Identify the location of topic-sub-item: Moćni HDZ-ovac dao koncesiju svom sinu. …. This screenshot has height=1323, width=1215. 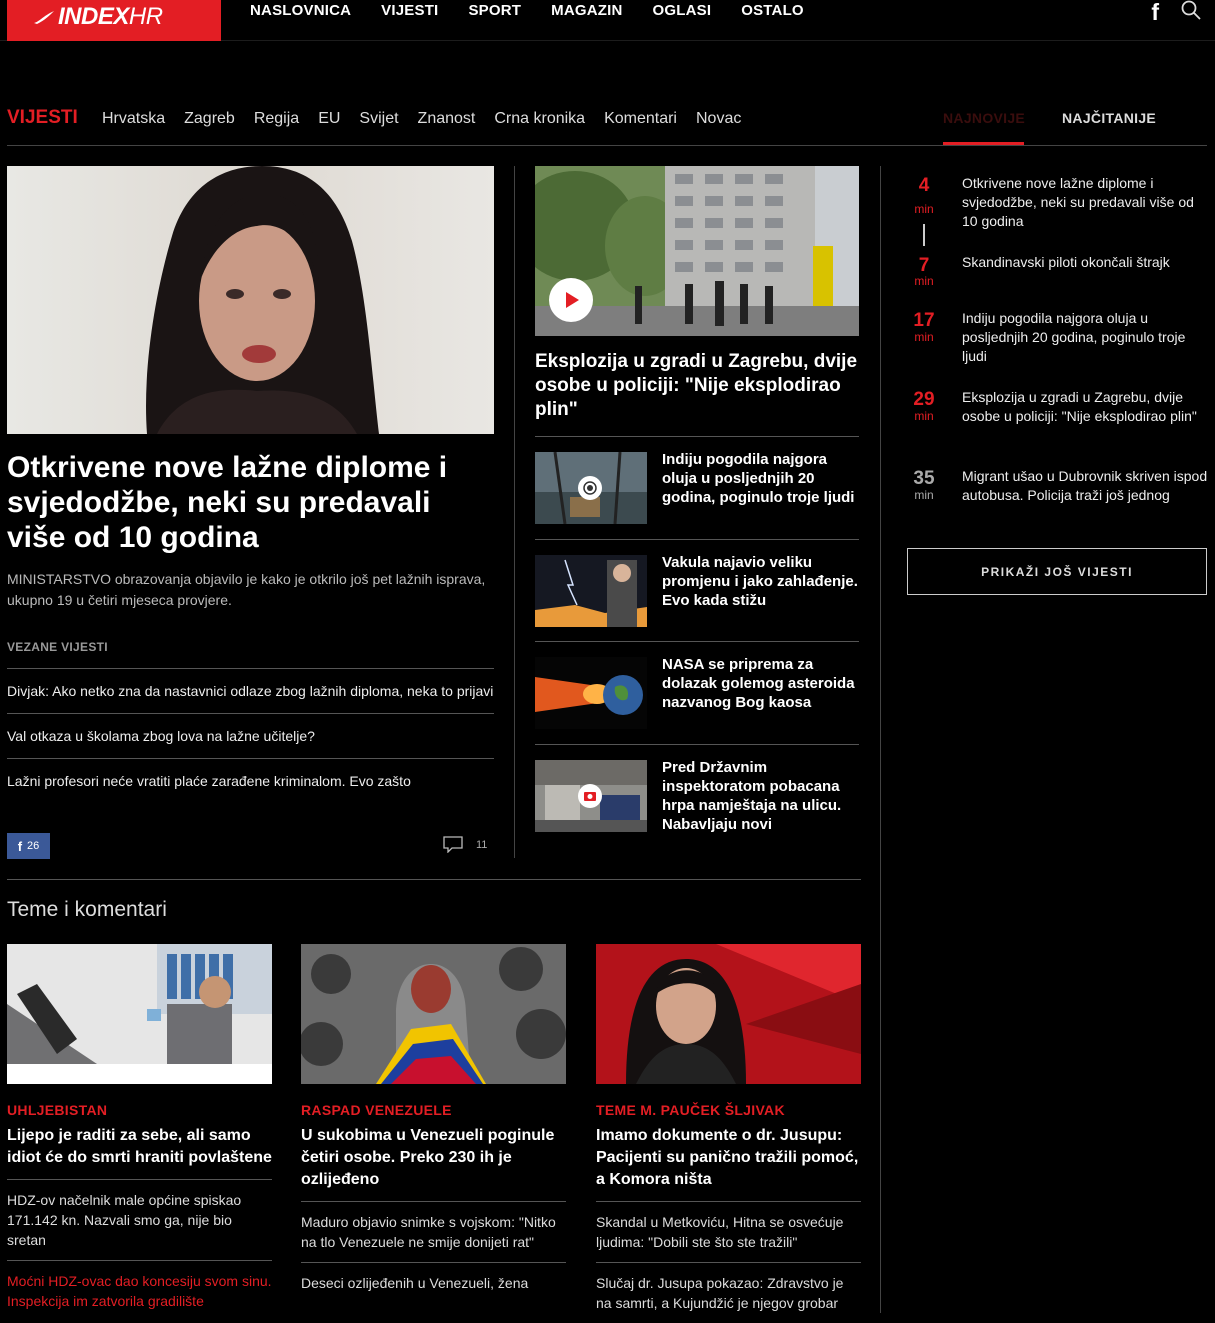
(139, 1291).